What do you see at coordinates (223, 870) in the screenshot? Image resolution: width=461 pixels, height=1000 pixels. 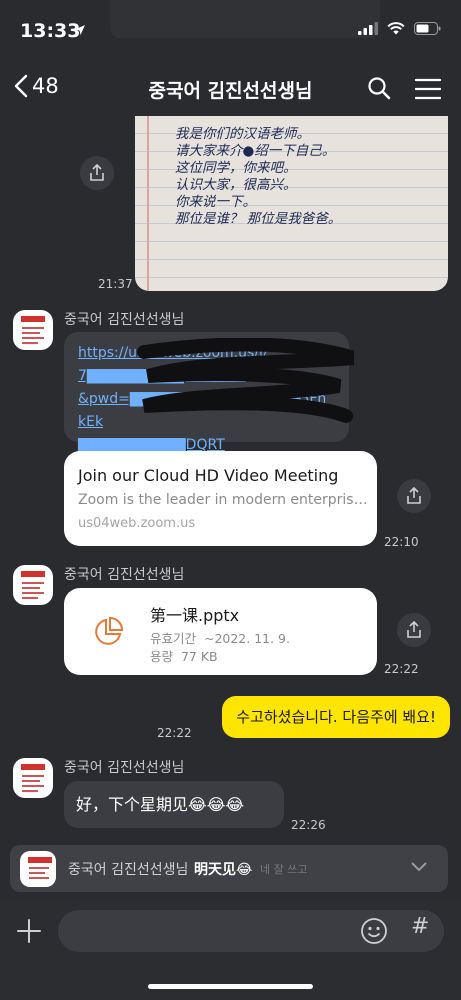 I see `banner-message: 明天见😂` at bounding box center [223, 870].